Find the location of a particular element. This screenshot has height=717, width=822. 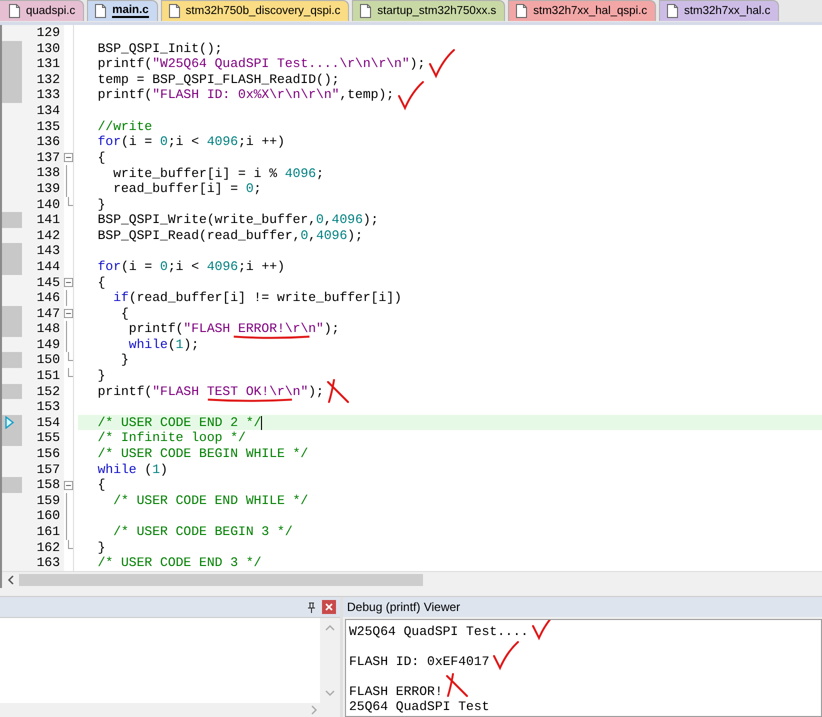

file-tab: main.c is located at coordinates (122, 10).